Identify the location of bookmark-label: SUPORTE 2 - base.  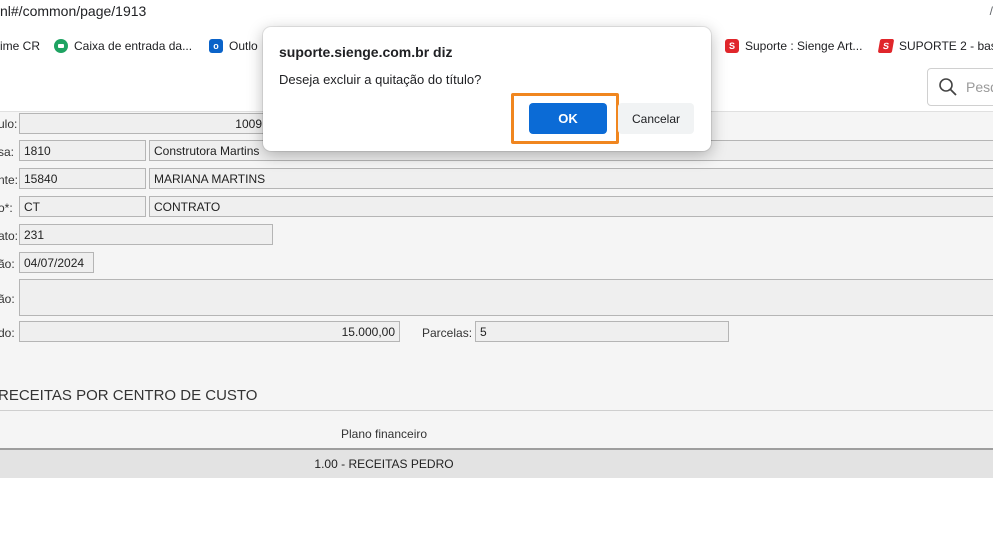
(946, 46).